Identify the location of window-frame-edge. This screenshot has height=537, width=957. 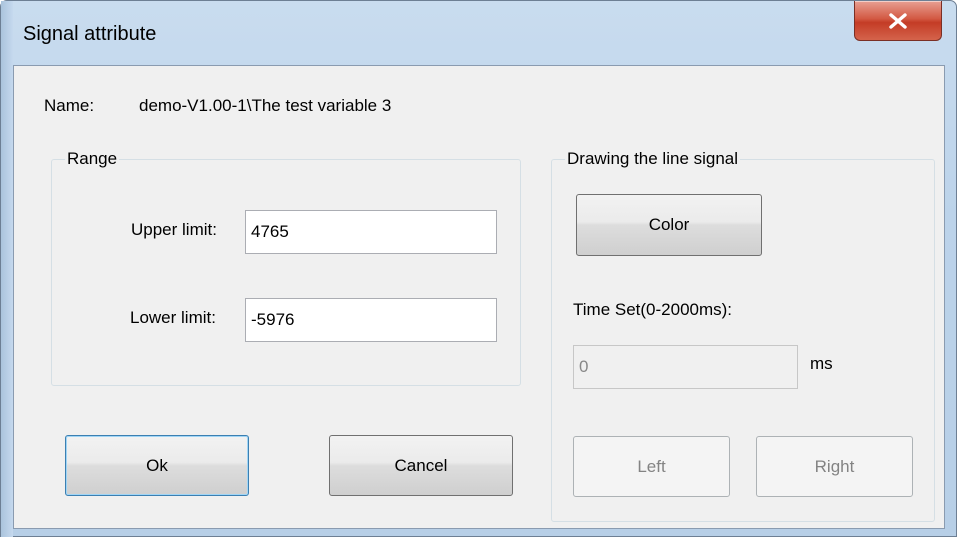
(7, 269).